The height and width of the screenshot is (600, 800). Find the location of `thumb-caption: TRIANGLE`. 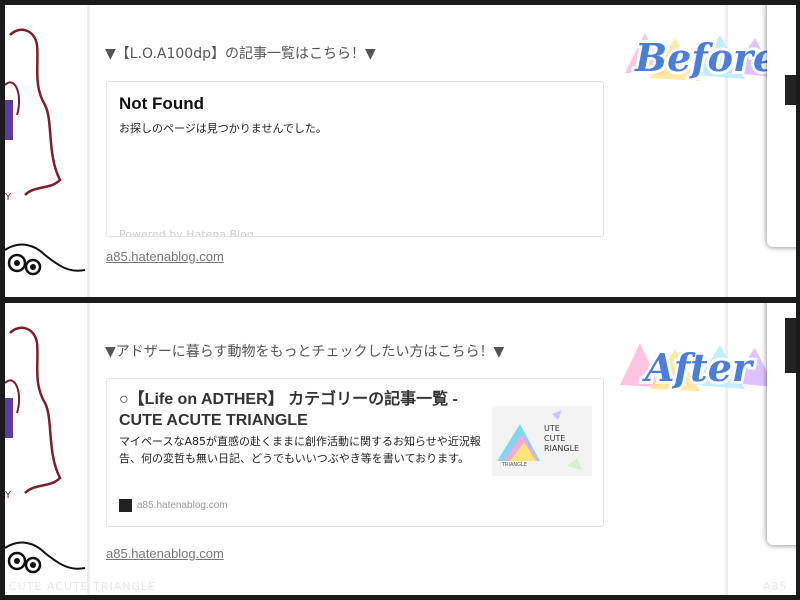

thumb-caption: TRIANGLE is located at coordinates (514, 465).